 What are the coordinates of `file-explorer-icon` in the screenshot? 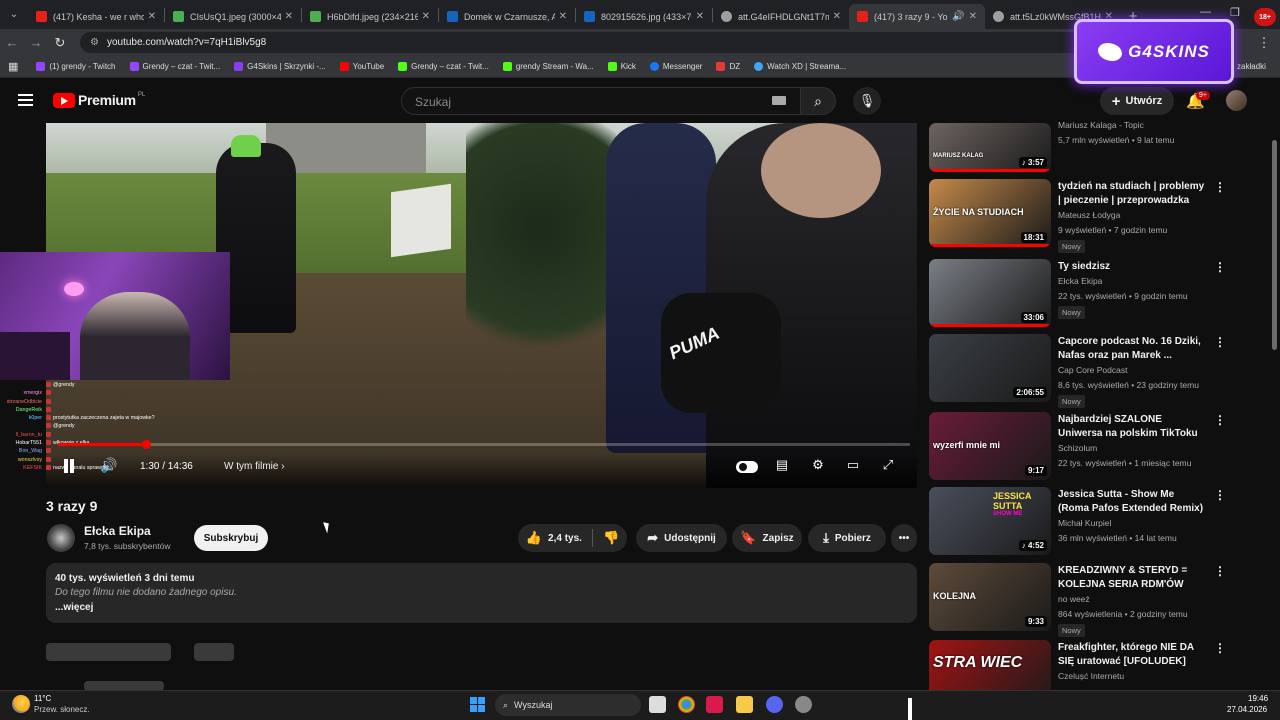 It's located at (744, 704).